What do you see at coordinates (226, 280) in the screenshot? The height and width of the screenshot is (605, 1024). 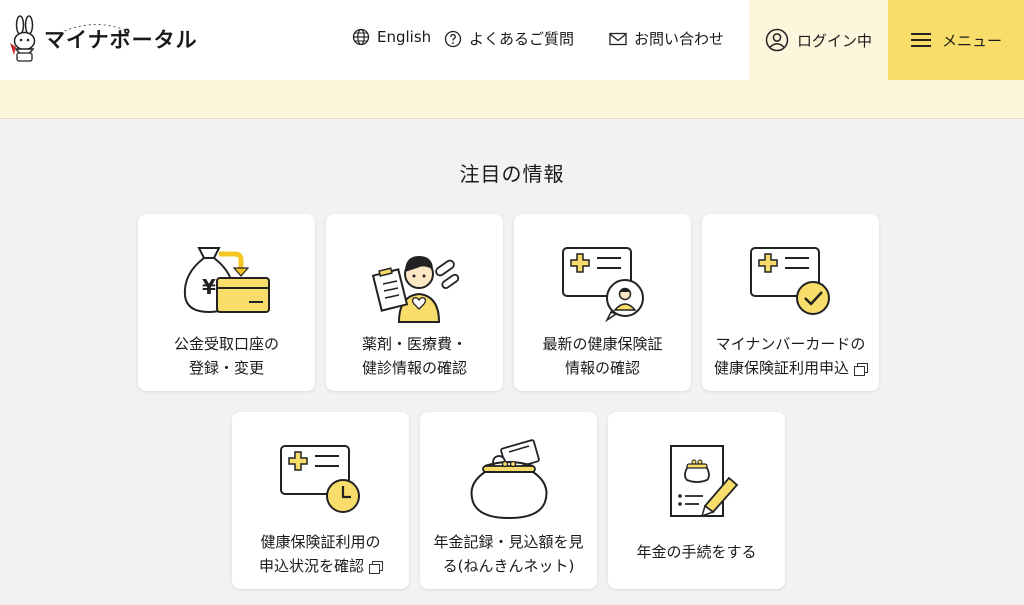 I see `money-bag-card-icon: ¥` at bounding box center [226, 280].